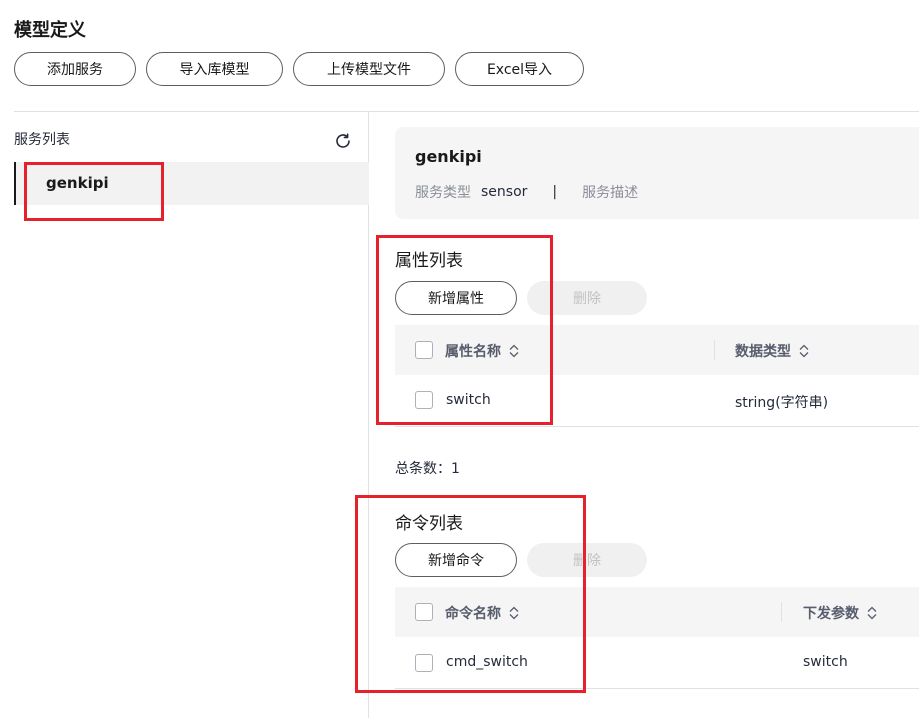 The height and width of the screenshot is (718, 919). Describe the element at coordinates (343, 141) in the screenshot. I see `refresh-icon` at that location.